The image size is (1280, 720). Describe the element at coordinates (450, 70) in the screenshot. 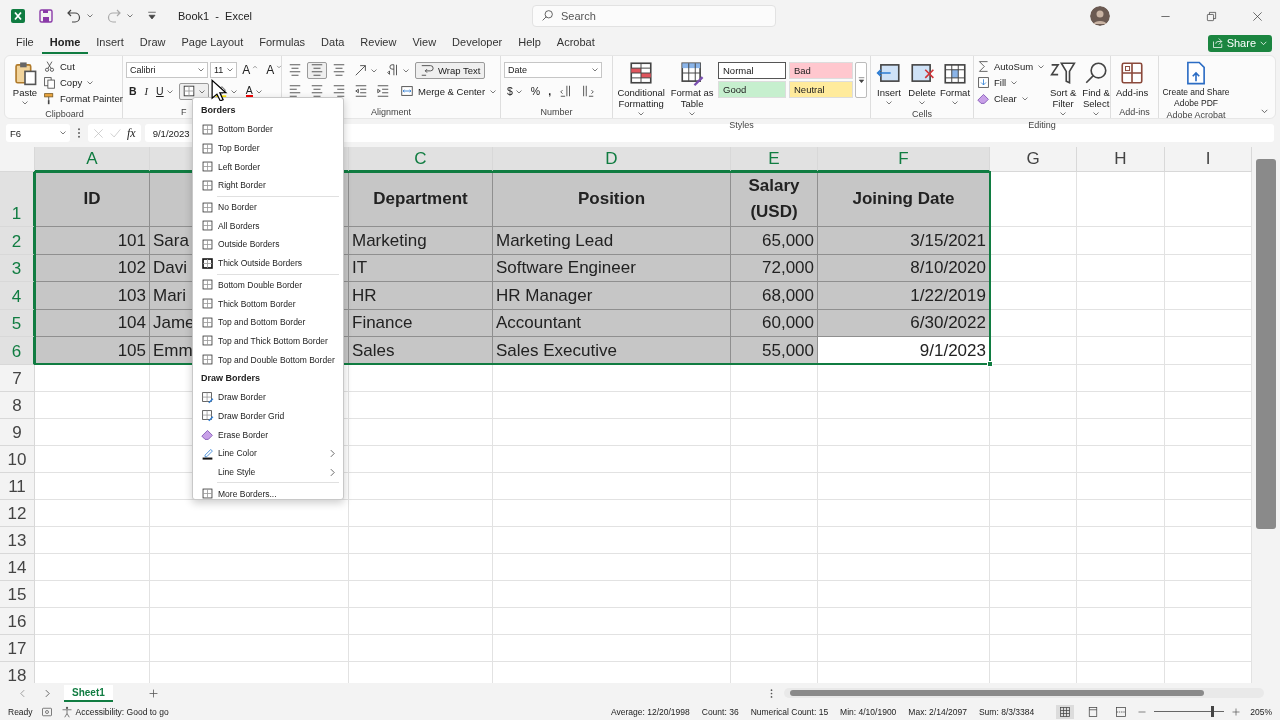

I see `toolbar-button: Wrap Text` at that location.